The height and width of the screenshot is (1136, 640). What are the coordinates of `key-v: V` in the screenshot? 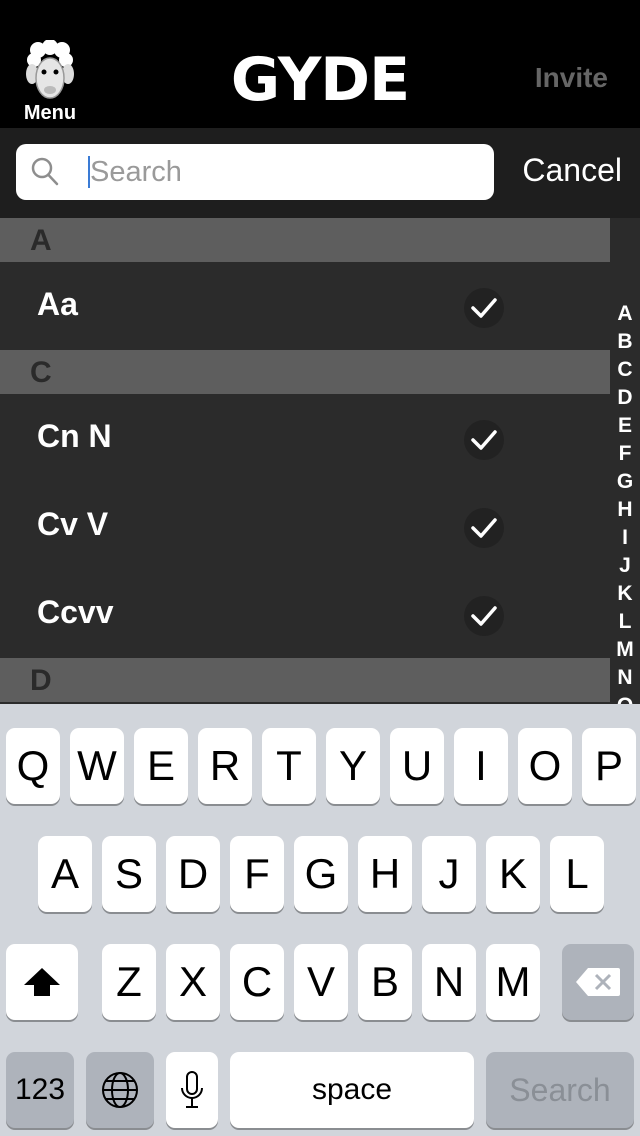 It's located at (321, 982).